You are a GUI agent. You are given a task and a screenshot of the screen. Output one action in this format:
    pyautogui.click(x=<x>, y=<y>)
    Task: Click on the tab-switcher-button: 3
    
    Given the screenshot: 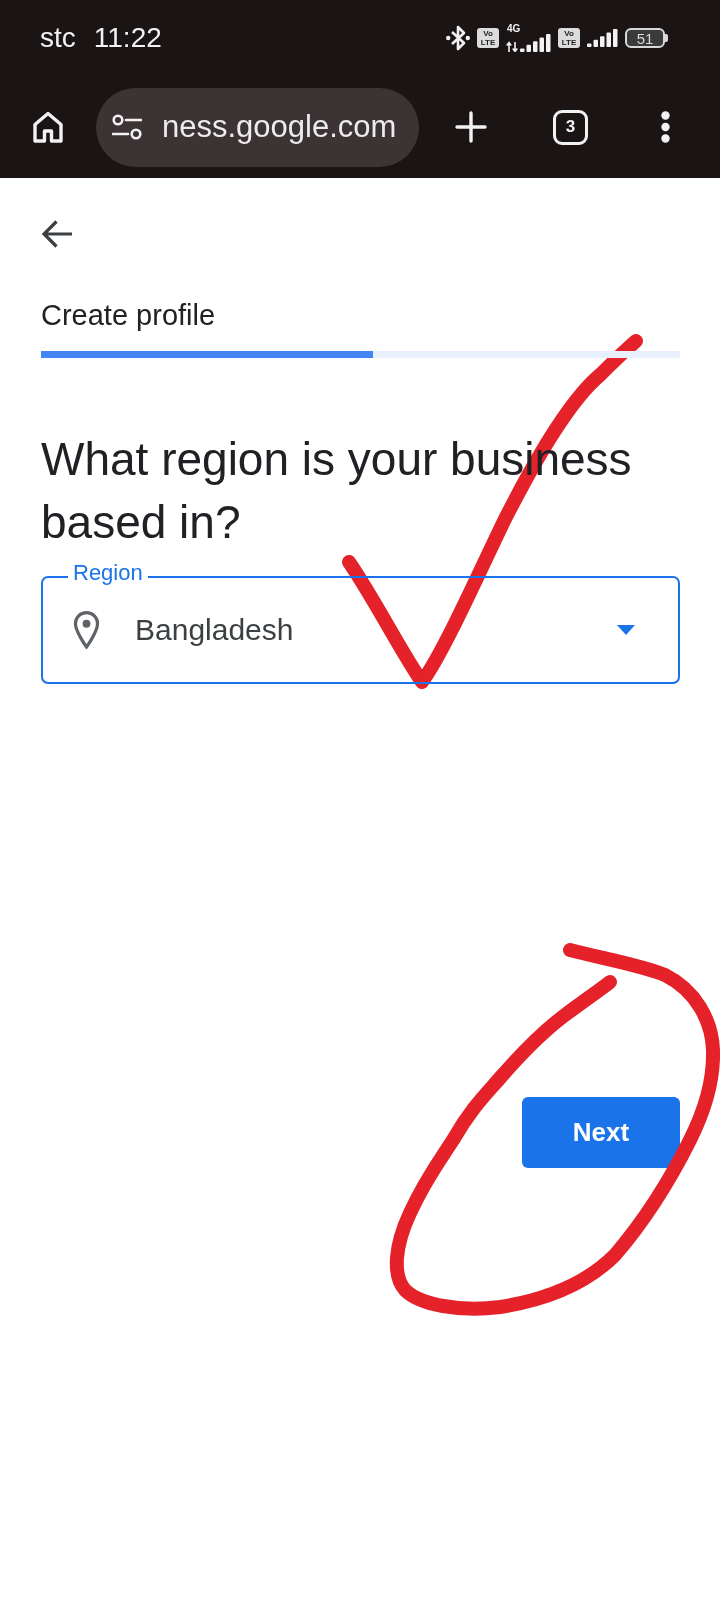 What is the action you would take?
    pyautogui.click(x=570, y=127)
    